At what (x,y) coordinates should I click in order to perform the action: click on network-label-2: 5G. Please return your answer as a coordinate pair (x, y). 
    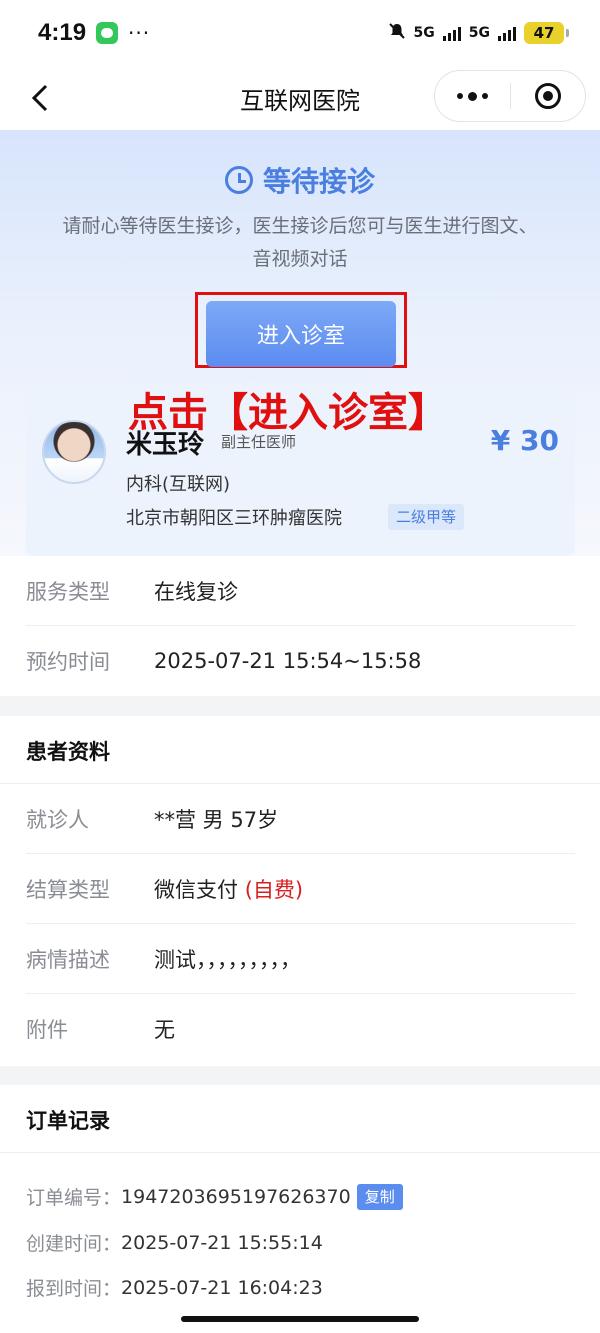
    Looking at the image, I should click on (479, 33).